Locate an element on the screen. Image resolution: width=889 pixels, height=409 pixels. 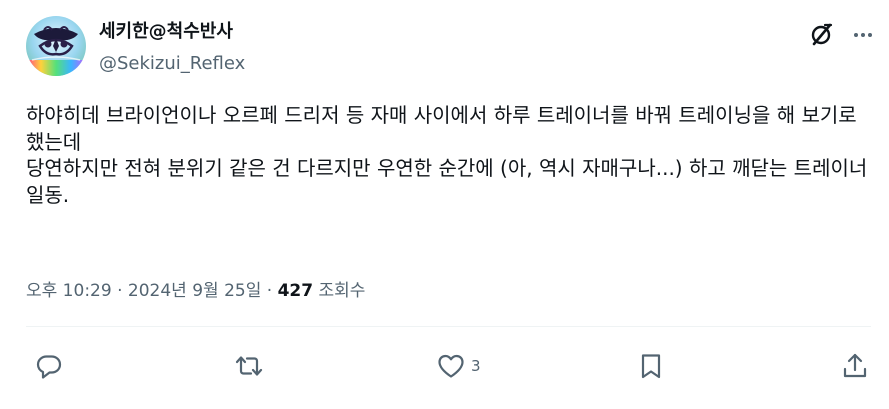
action-bar: 3 is located at coordinates (444, 366).